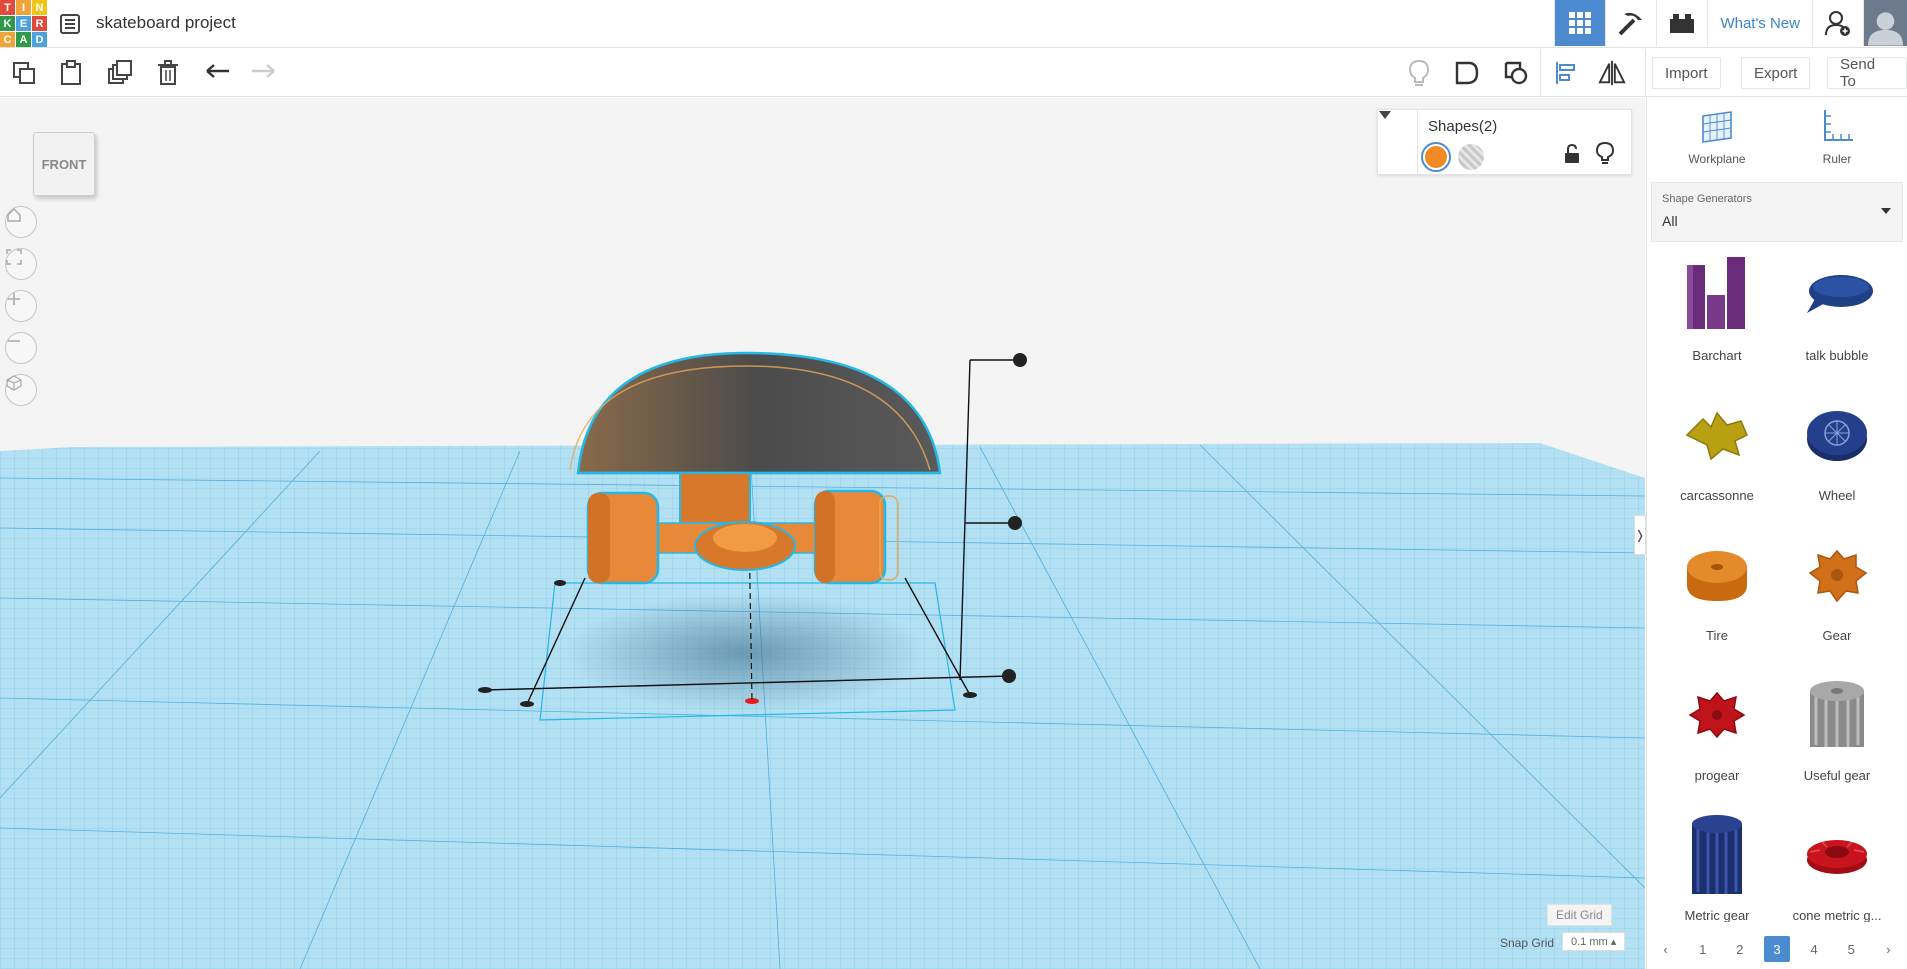 The image size is (1907, 969). I want to click on shape-useful-gear: Useful gear, so click(1837, 740).